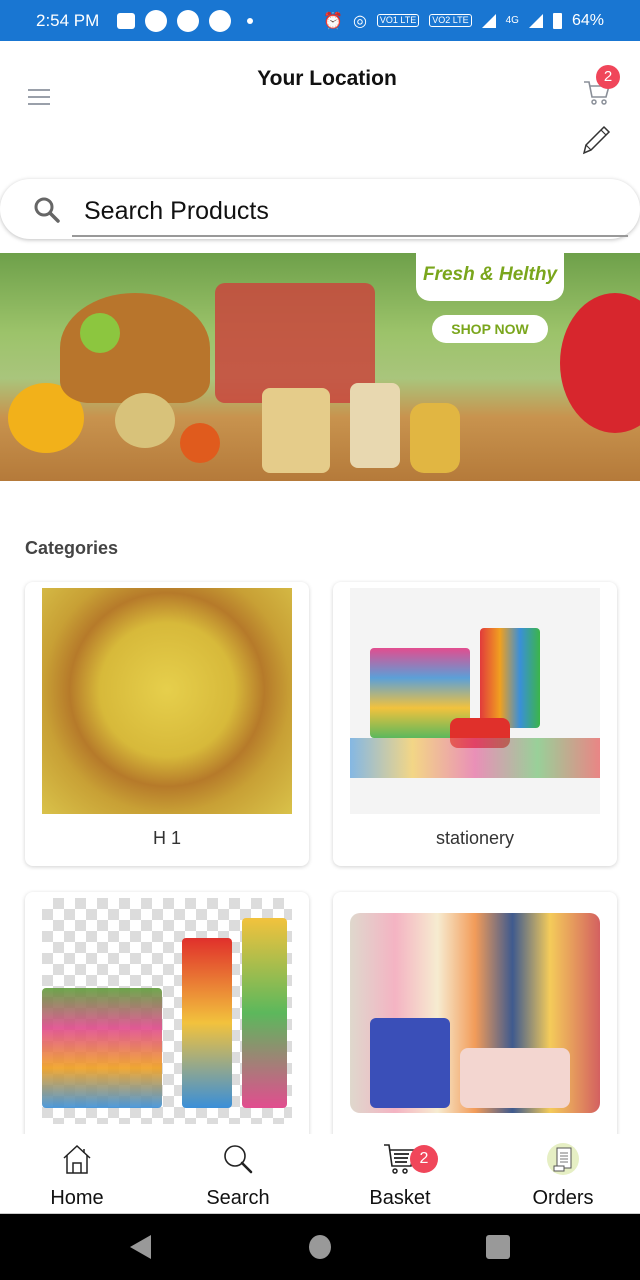  I want to click on nav-basket-label: Basket, so click(400, 1198).